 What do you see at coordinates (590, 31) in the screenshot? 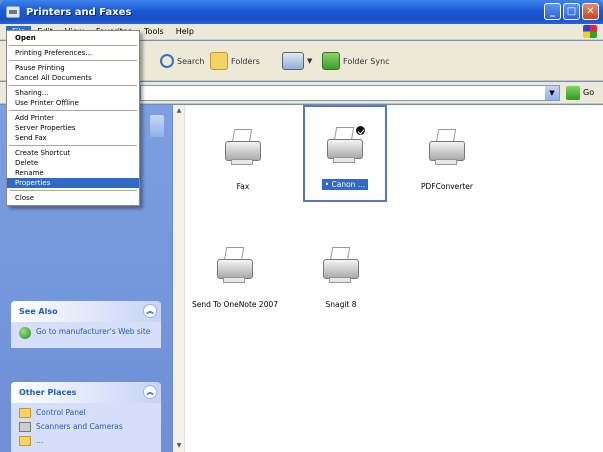
I see `windows-logo-icon` at bounding box center [590, 31].